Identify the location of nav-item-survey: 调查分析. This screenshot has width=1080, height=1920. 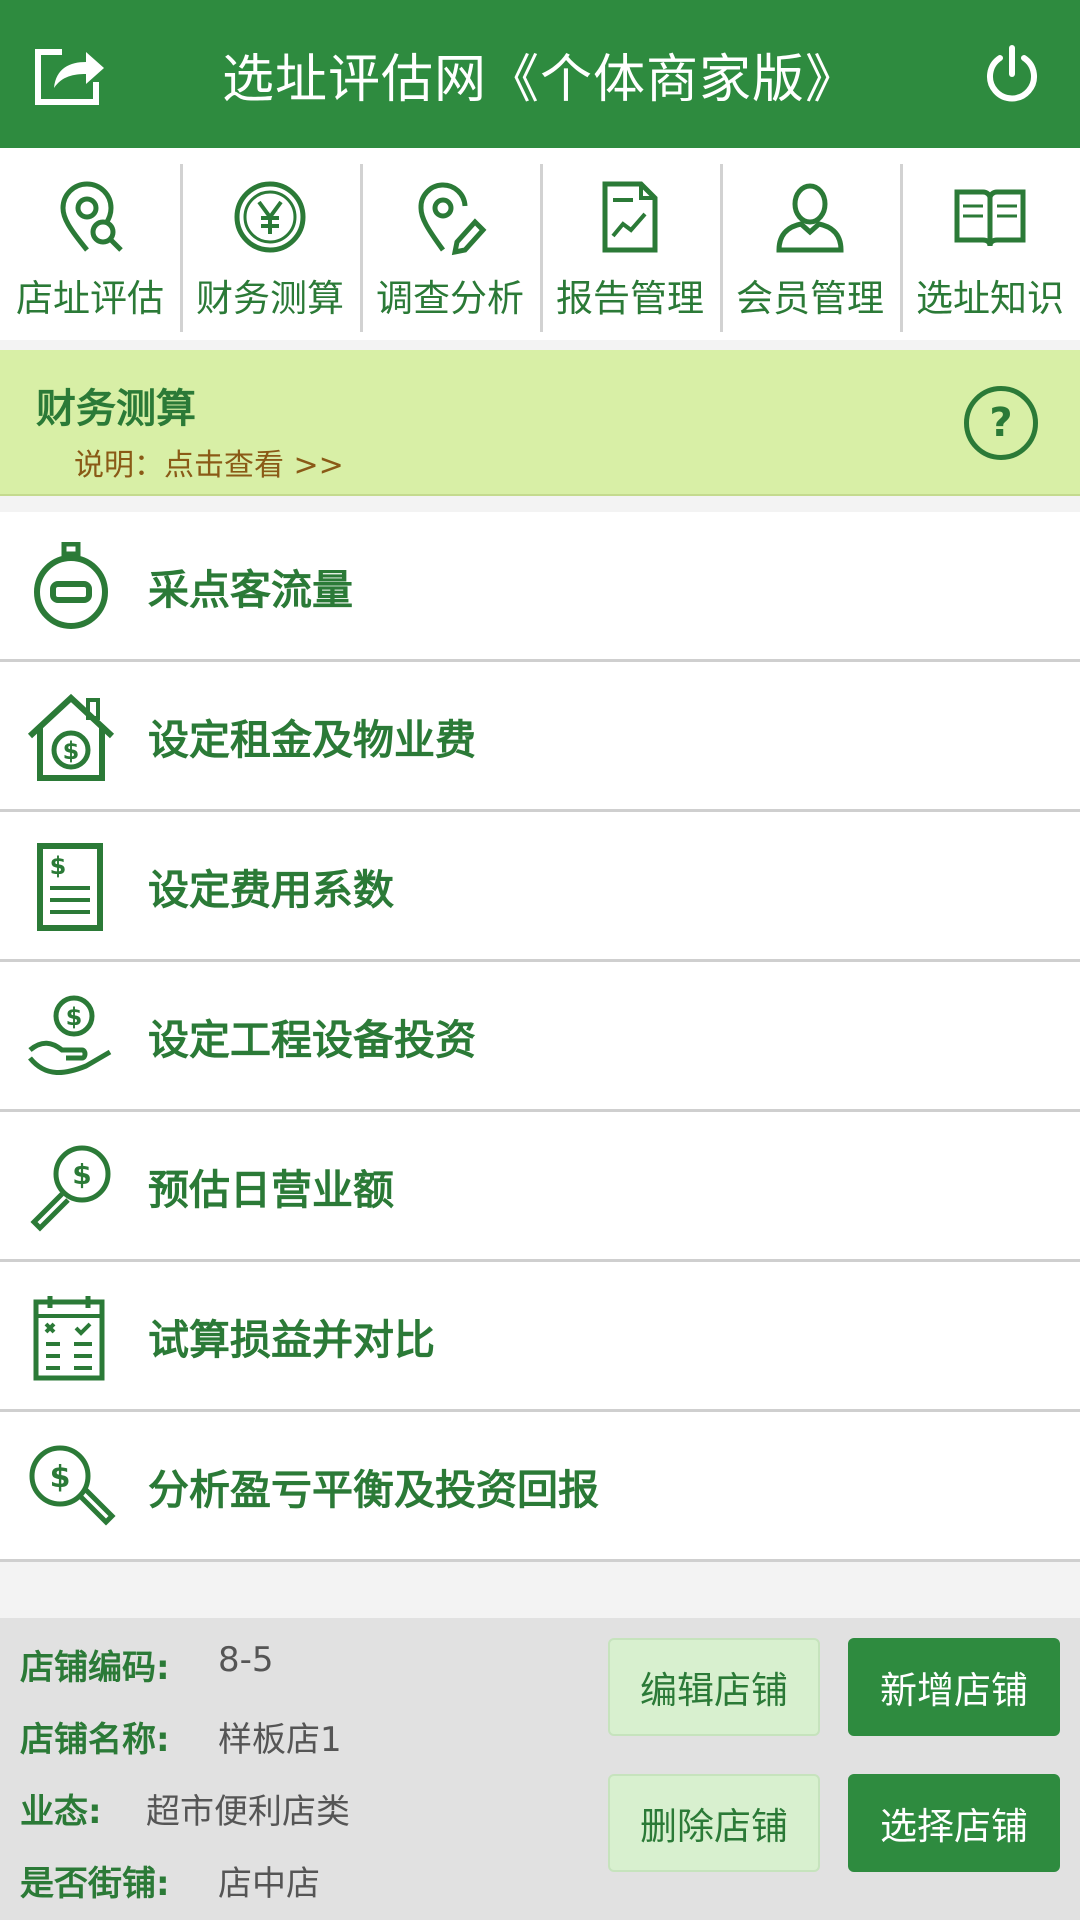
(450, 244).